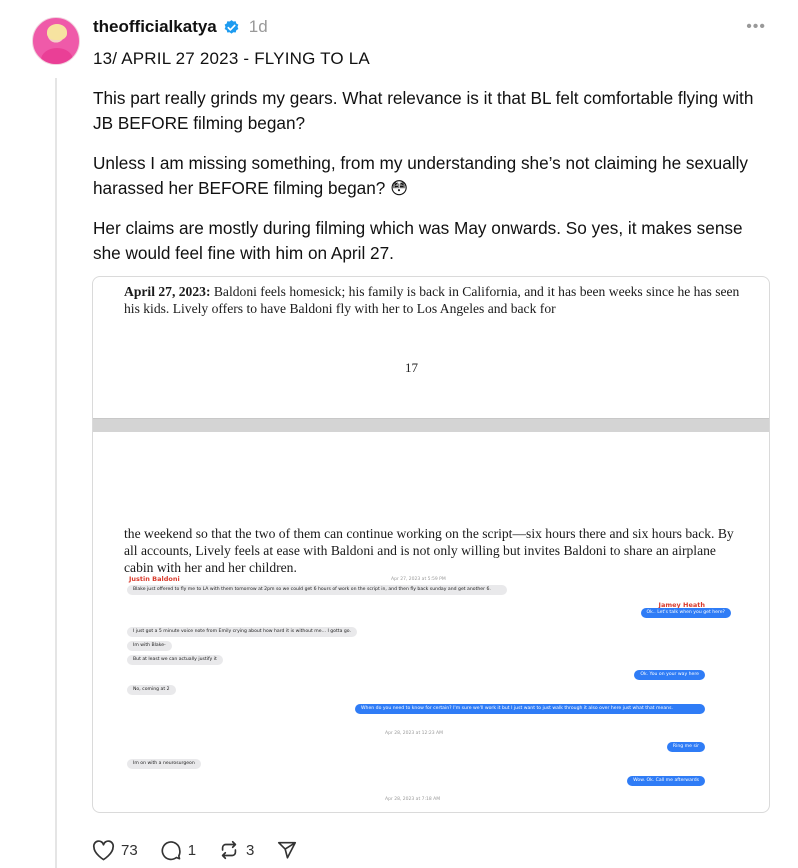 This screenshot has width=798, height=868. What do you see at coordinates (175, 660) in the screenshot?
I see `chat-bubble-left: But at least we can actually justify it` at bounding box center [175, 660].